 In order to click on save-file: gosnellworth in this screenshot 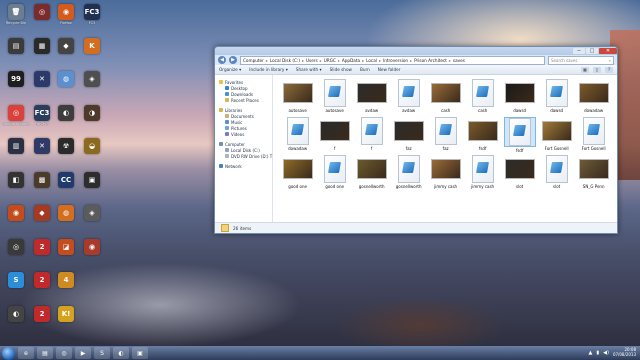, I will do `click(408, 174)`.